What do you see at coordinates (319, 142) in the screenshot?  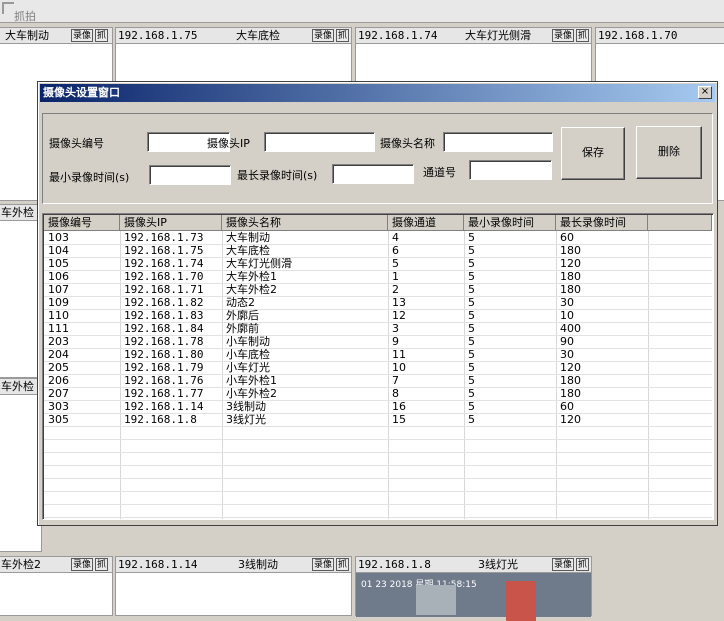 I see `camera-ip-input` at bounding box center [319, 142].